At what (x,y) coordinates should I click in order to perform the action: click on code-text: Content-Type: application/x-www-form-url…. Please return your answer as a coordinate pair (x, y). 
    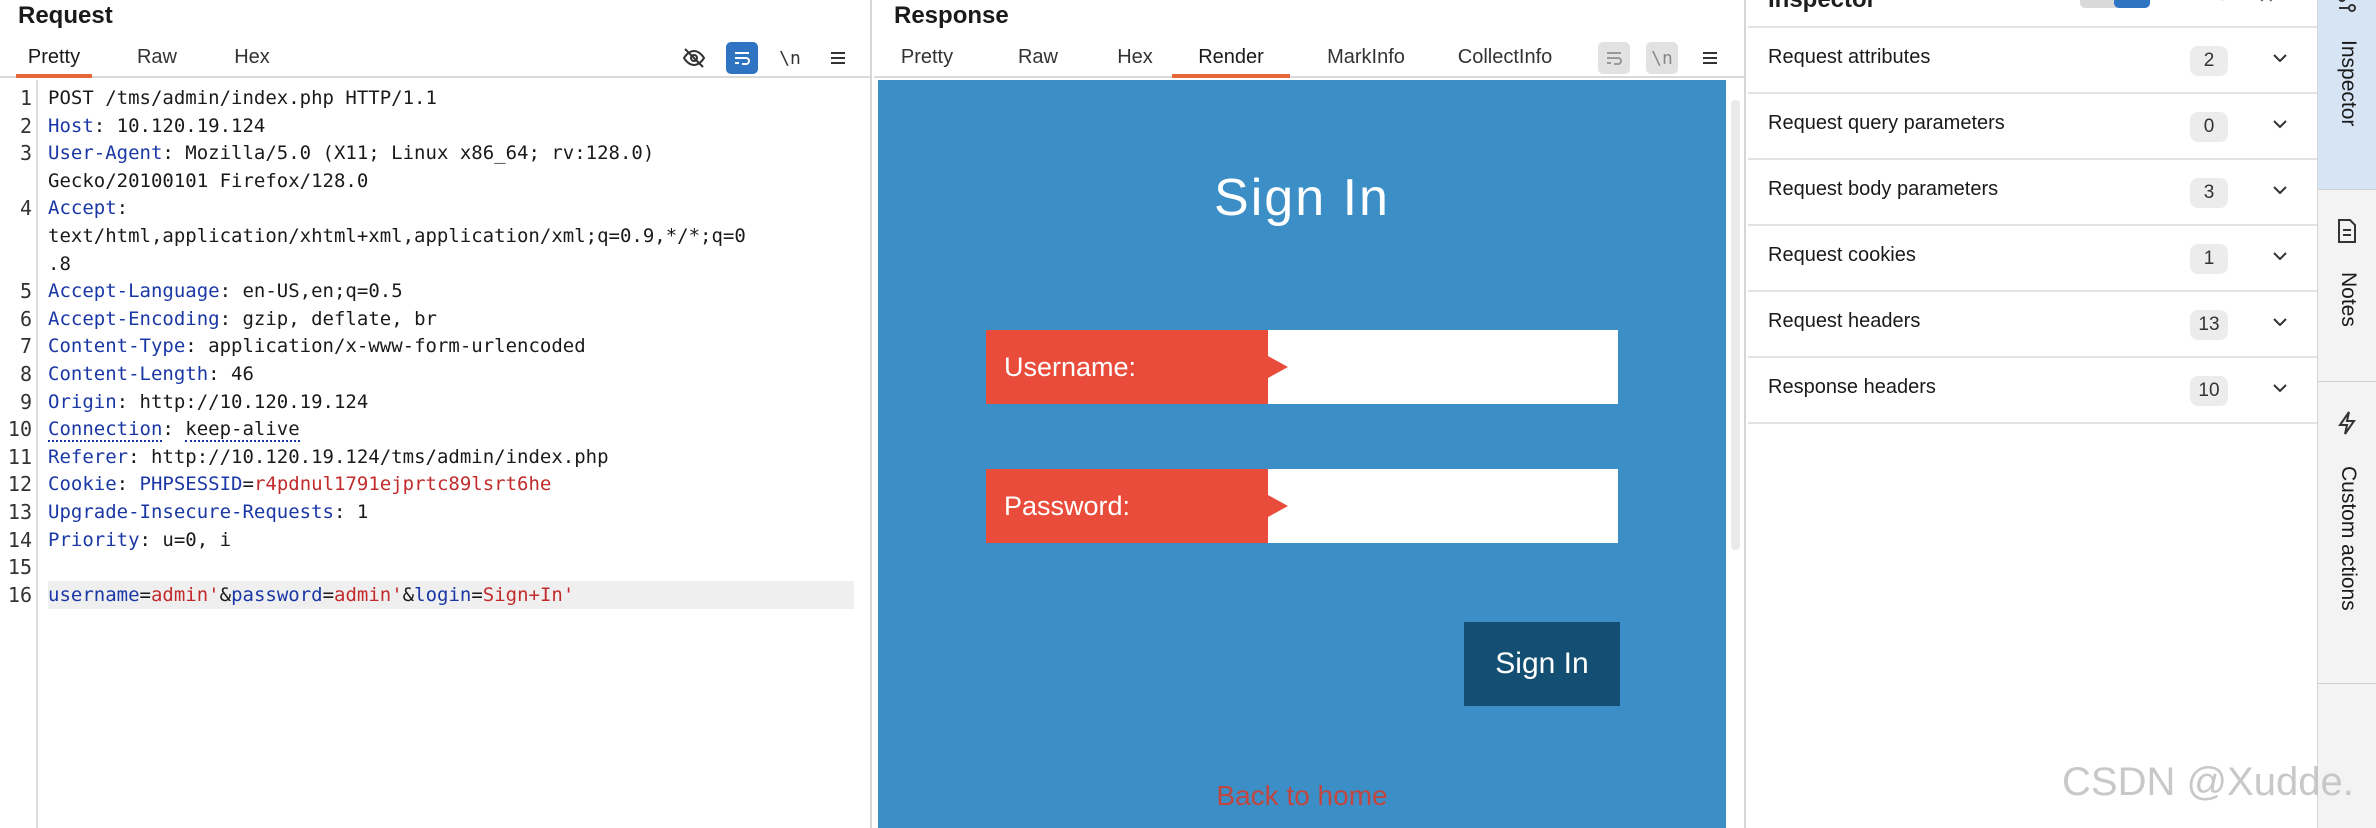
    Looking at the image, I should click on (451, 346).